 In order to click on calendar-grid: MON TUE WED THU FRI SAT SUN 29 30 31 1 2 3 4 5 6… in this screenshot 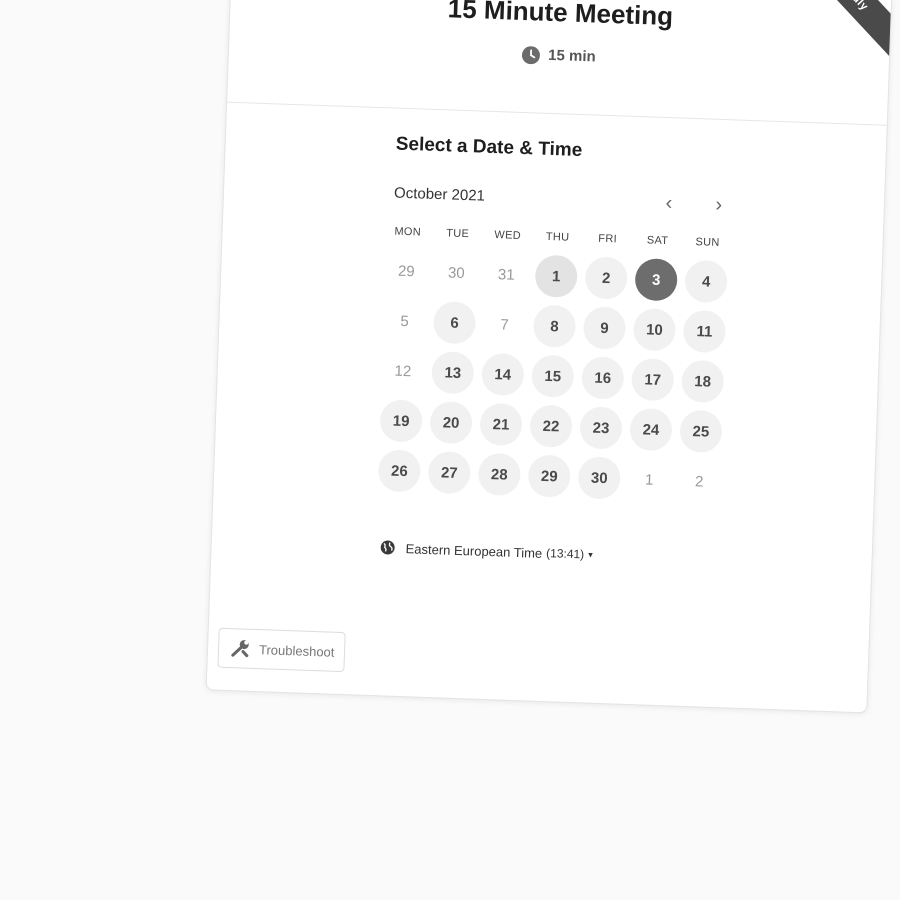, I will do `click(553, 366)`.